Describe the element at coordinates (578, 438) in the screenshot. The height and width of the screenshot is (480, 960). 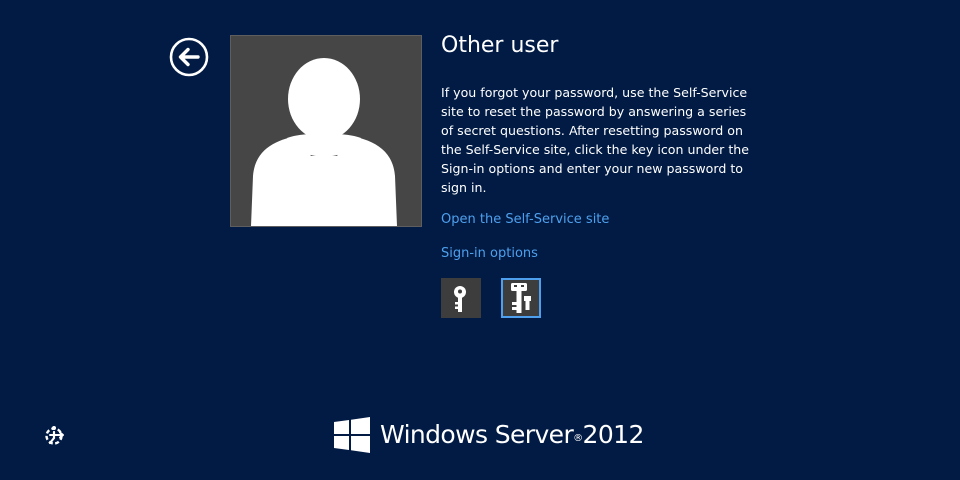
I see `registered-mark: ®` at that location.